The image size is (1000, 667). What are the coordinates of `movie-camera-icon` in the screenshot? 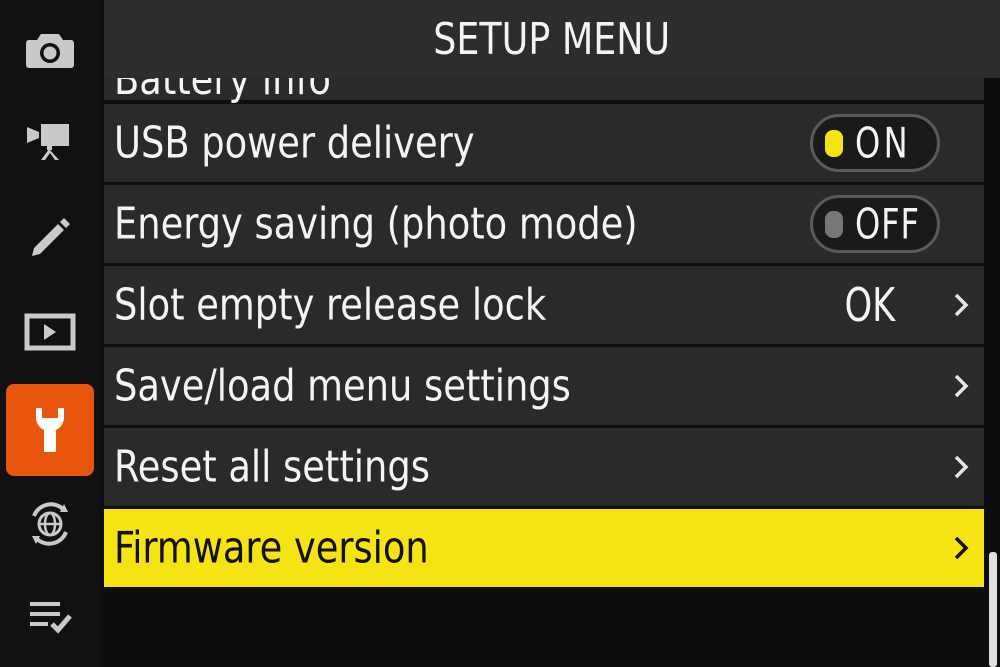 It's located at (48, 142).